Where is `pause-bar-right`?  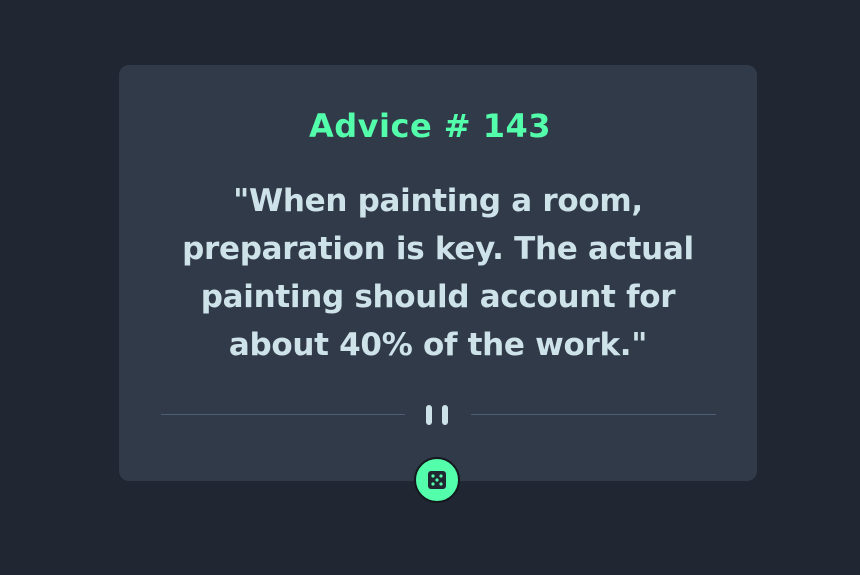 pause-bar-right is located at coordinates (445, 415).